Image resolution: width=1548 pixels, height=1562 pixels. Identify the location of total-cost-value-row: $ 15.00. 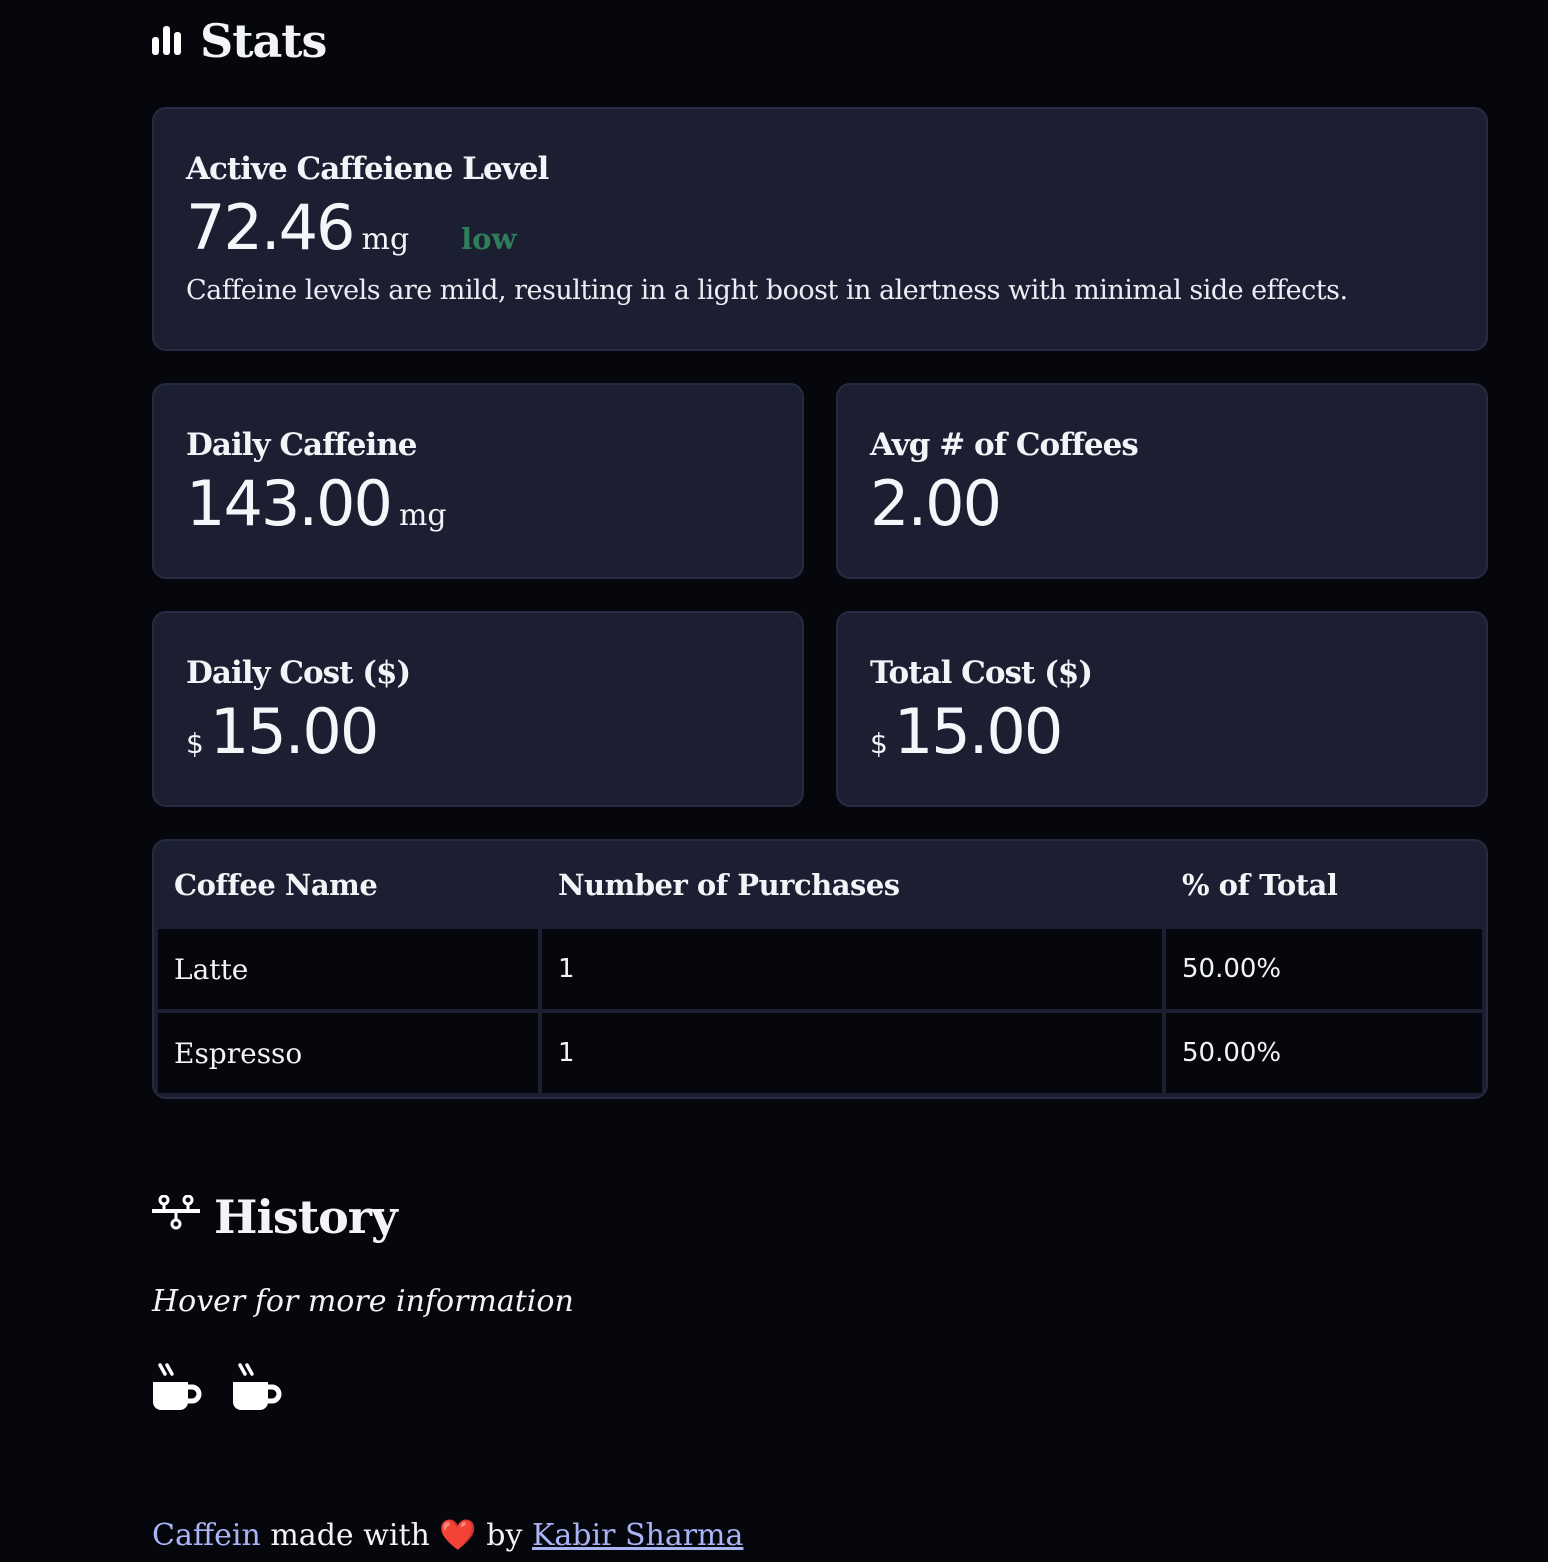
(966, 731).